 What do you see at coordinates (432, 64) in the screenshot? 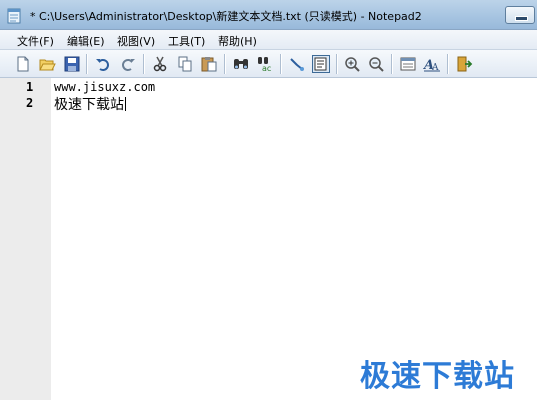
I see `font-icon: AA` at bounding box center [432, 64].